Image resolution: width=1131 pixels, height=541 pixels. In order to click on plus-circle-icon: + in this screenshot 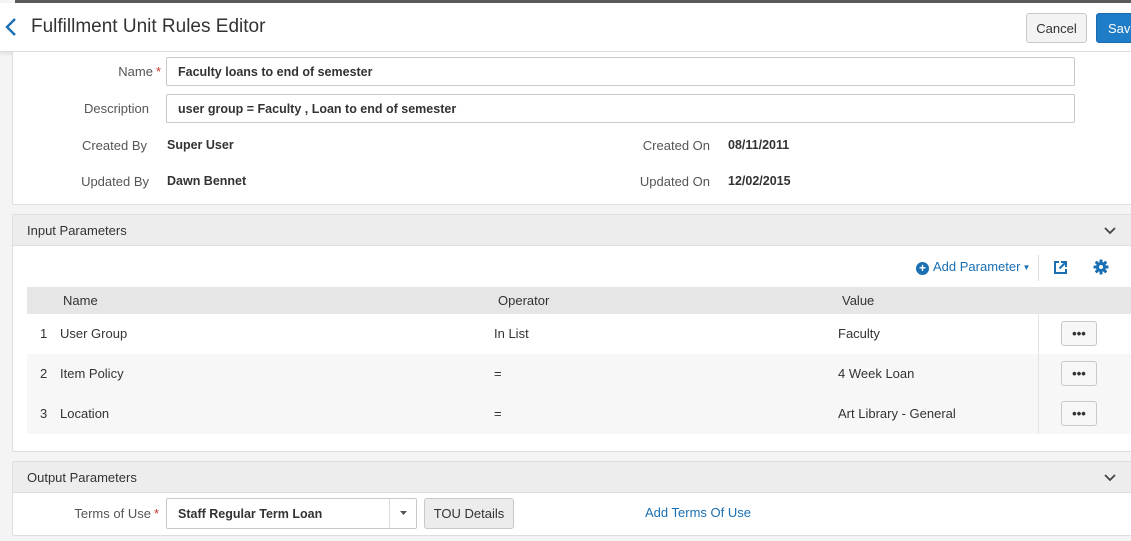, I will do `click(922, 268)`.